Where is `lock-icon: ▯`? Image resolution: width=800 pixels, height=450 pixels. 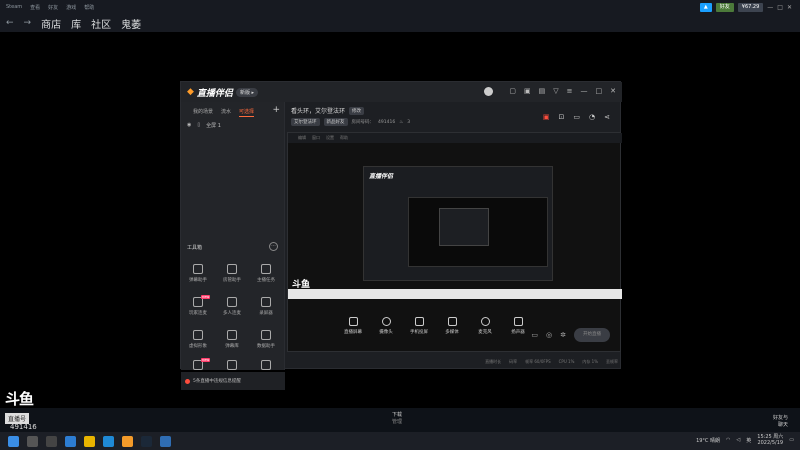 lock-icon: ▯ is located at coordinates (198, 125).